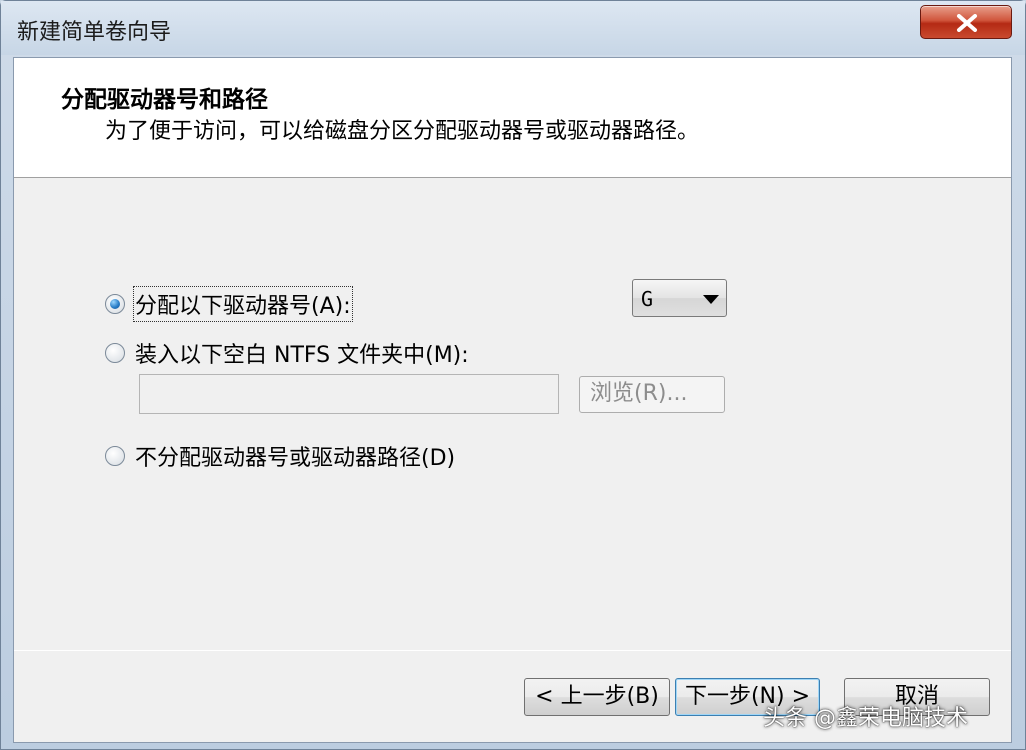 This screenshot has height=750, width=1026. Describe the element at coordinates (513, 28) in the screenshot. I see `title-bar: 新建简单卷向导` at that location.